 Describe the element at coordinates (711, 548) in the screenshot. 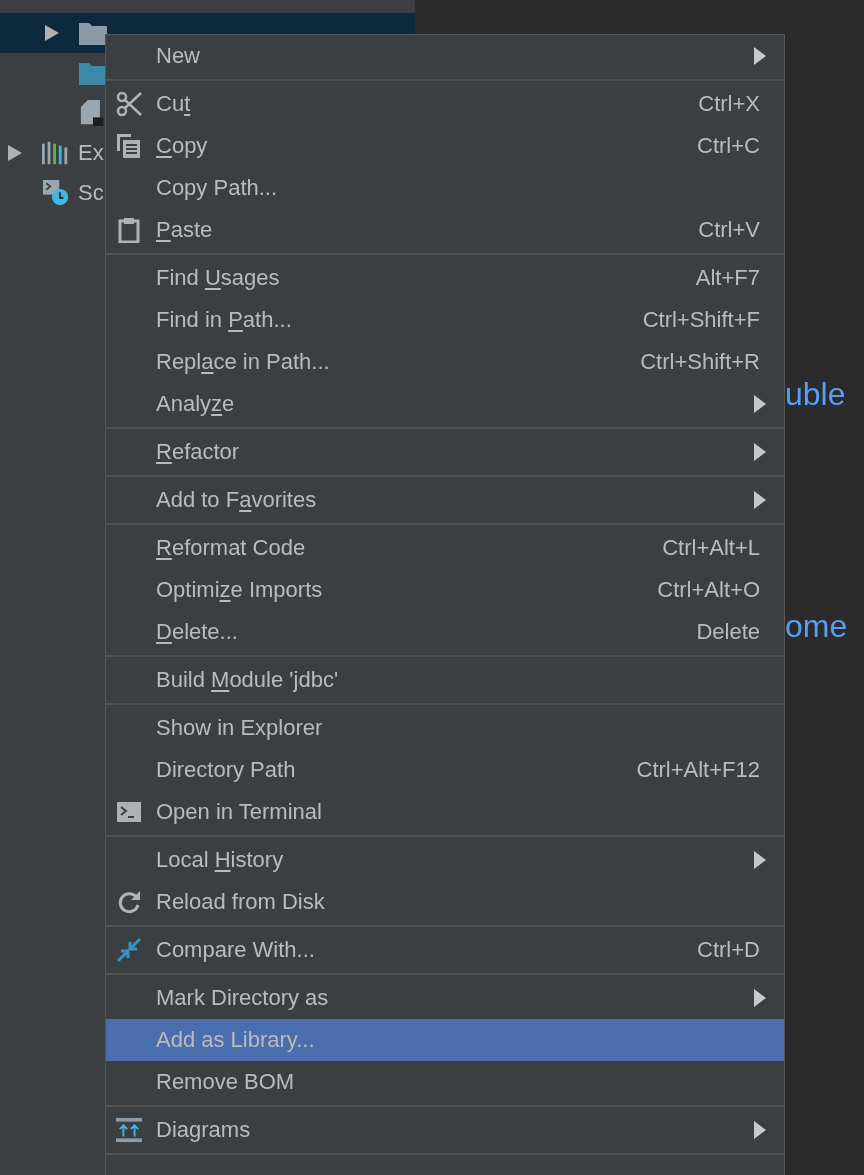

I see `shortcut-text: Ctrl+Alt+L` at that location.